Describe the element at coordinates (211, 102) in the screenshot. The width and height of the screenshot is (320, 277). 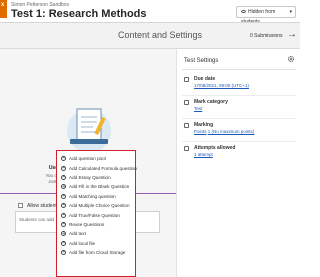
I see `mark-category-label: Mark category` at that location.